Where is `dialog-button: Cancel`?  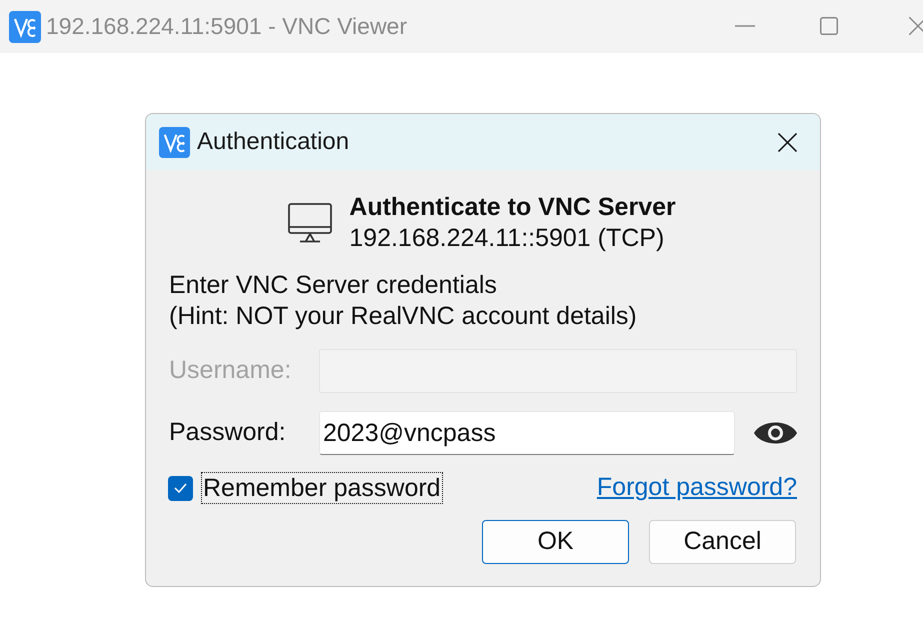 dialog-button: Cancel is located at coordinates (722, 542).